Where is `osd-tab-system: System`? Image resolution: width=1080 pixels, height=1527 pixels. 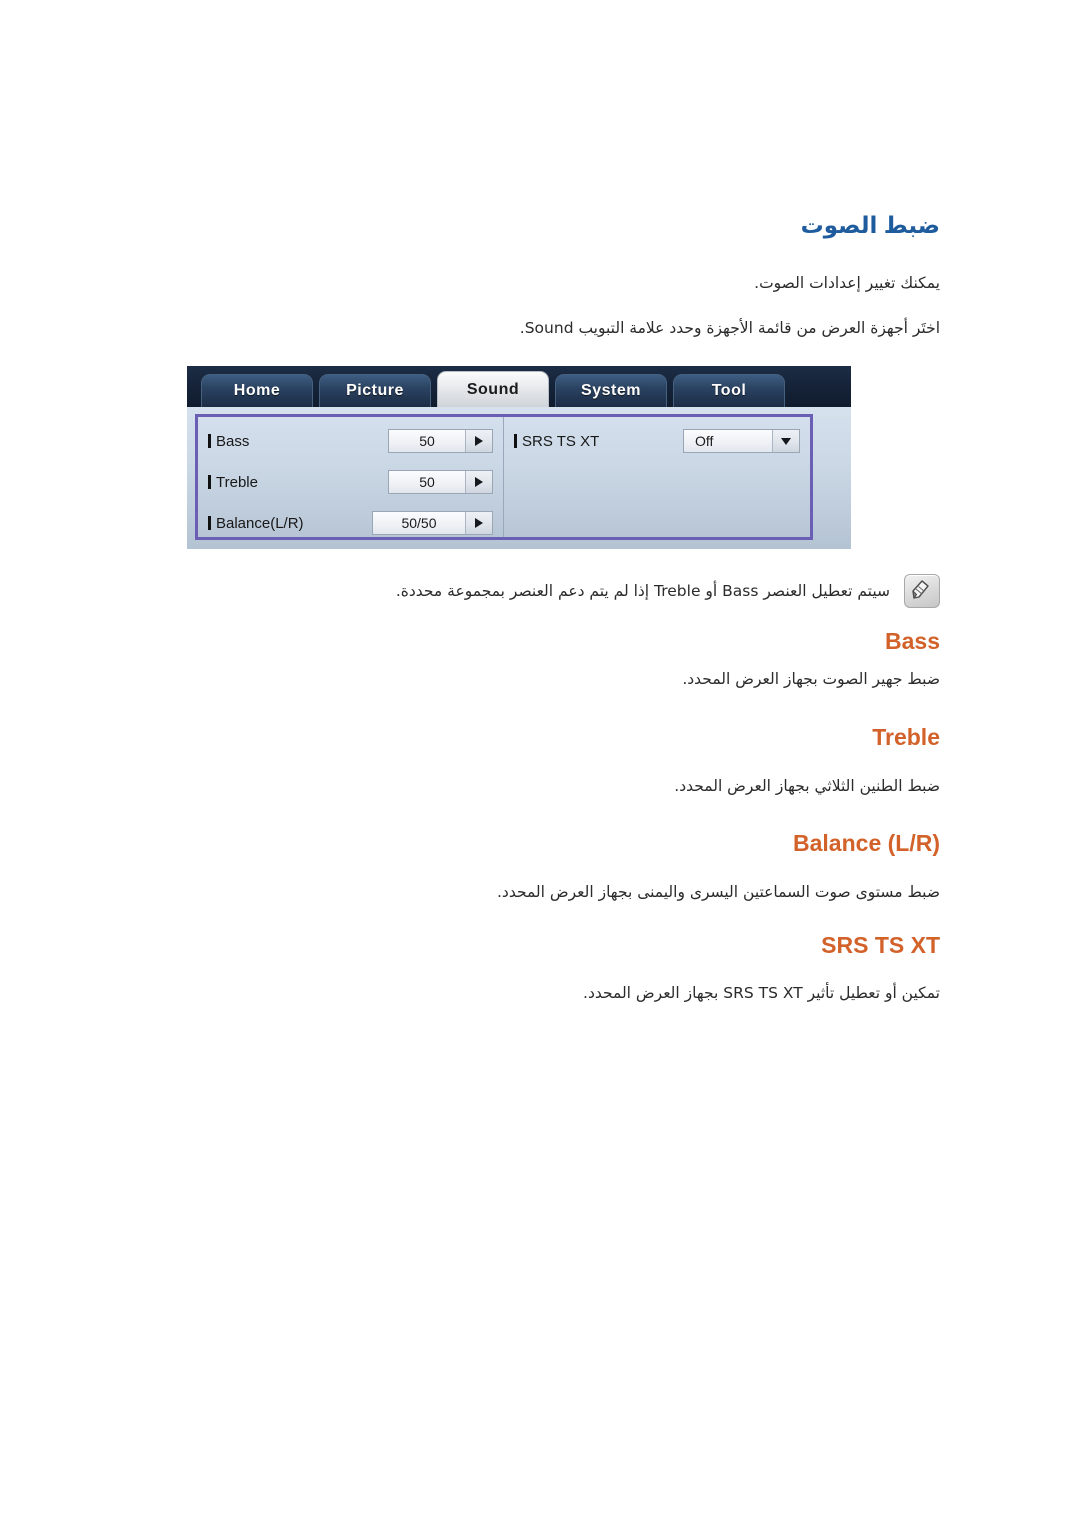
osd-tab-system: System is located at coordinates (611, 390).